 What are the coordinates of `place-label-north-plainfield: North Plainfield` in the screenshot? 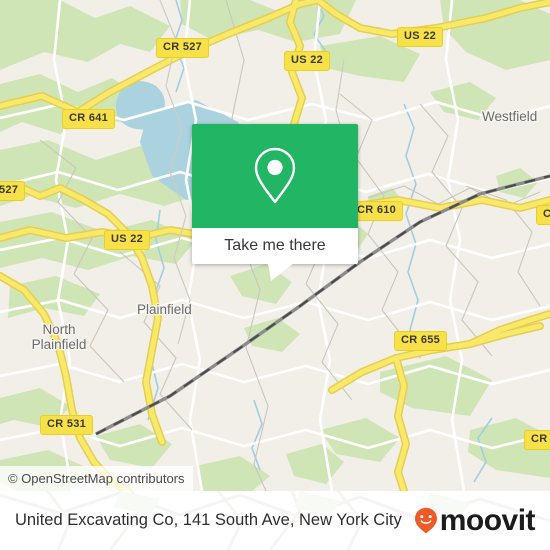 It's located at (59, 337).